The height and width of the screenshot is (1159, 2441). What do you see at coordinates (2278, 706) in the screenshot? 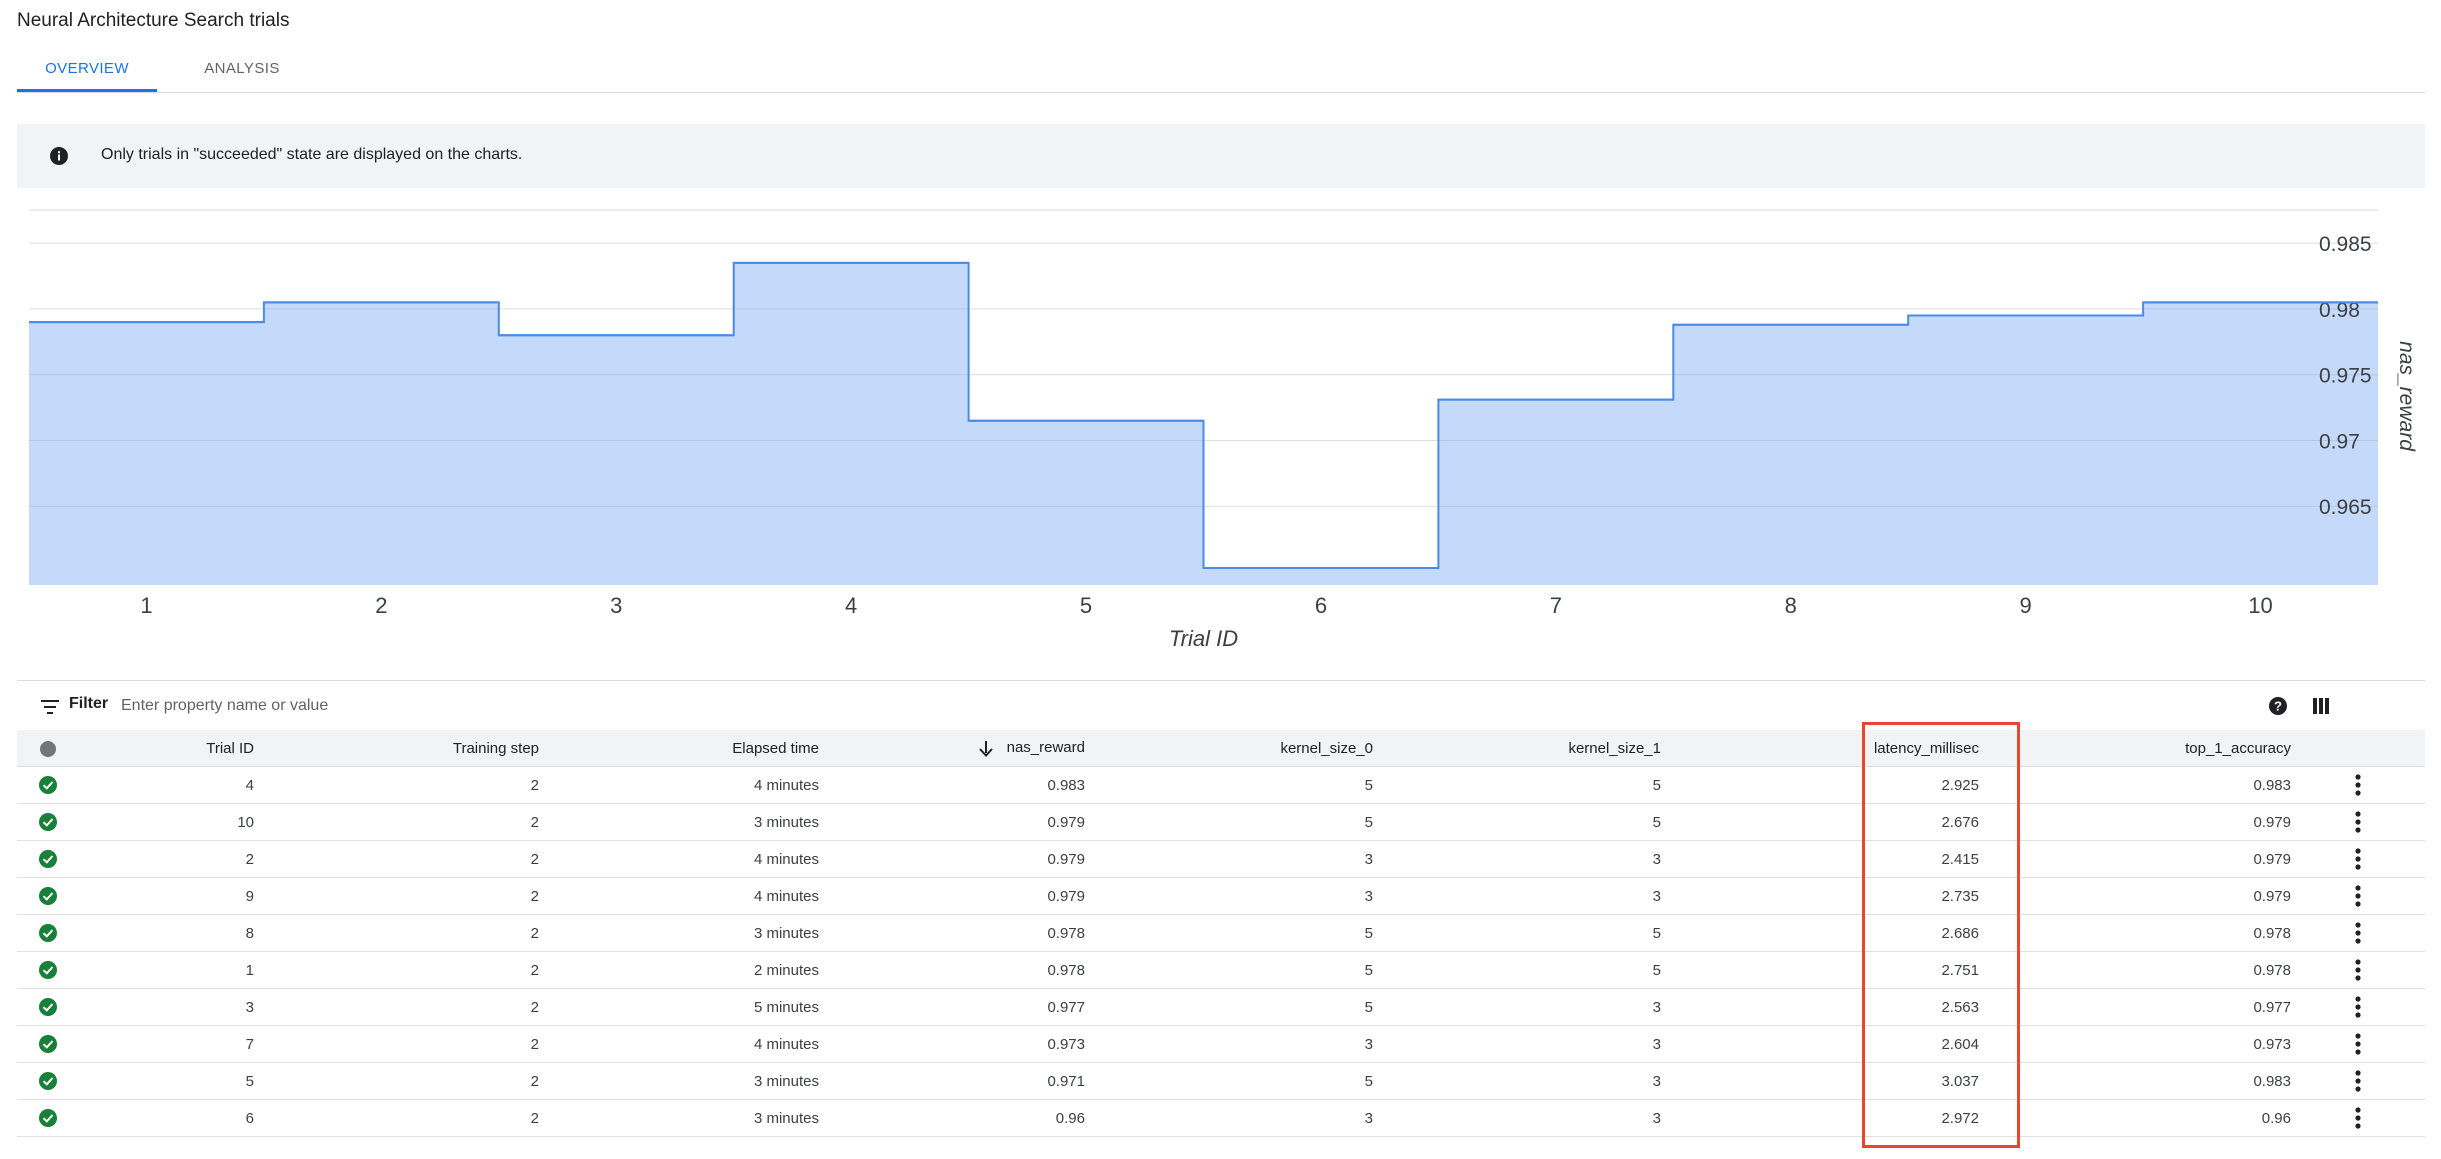
I see `help-icon: ?` at bounding box center [2278, 706].